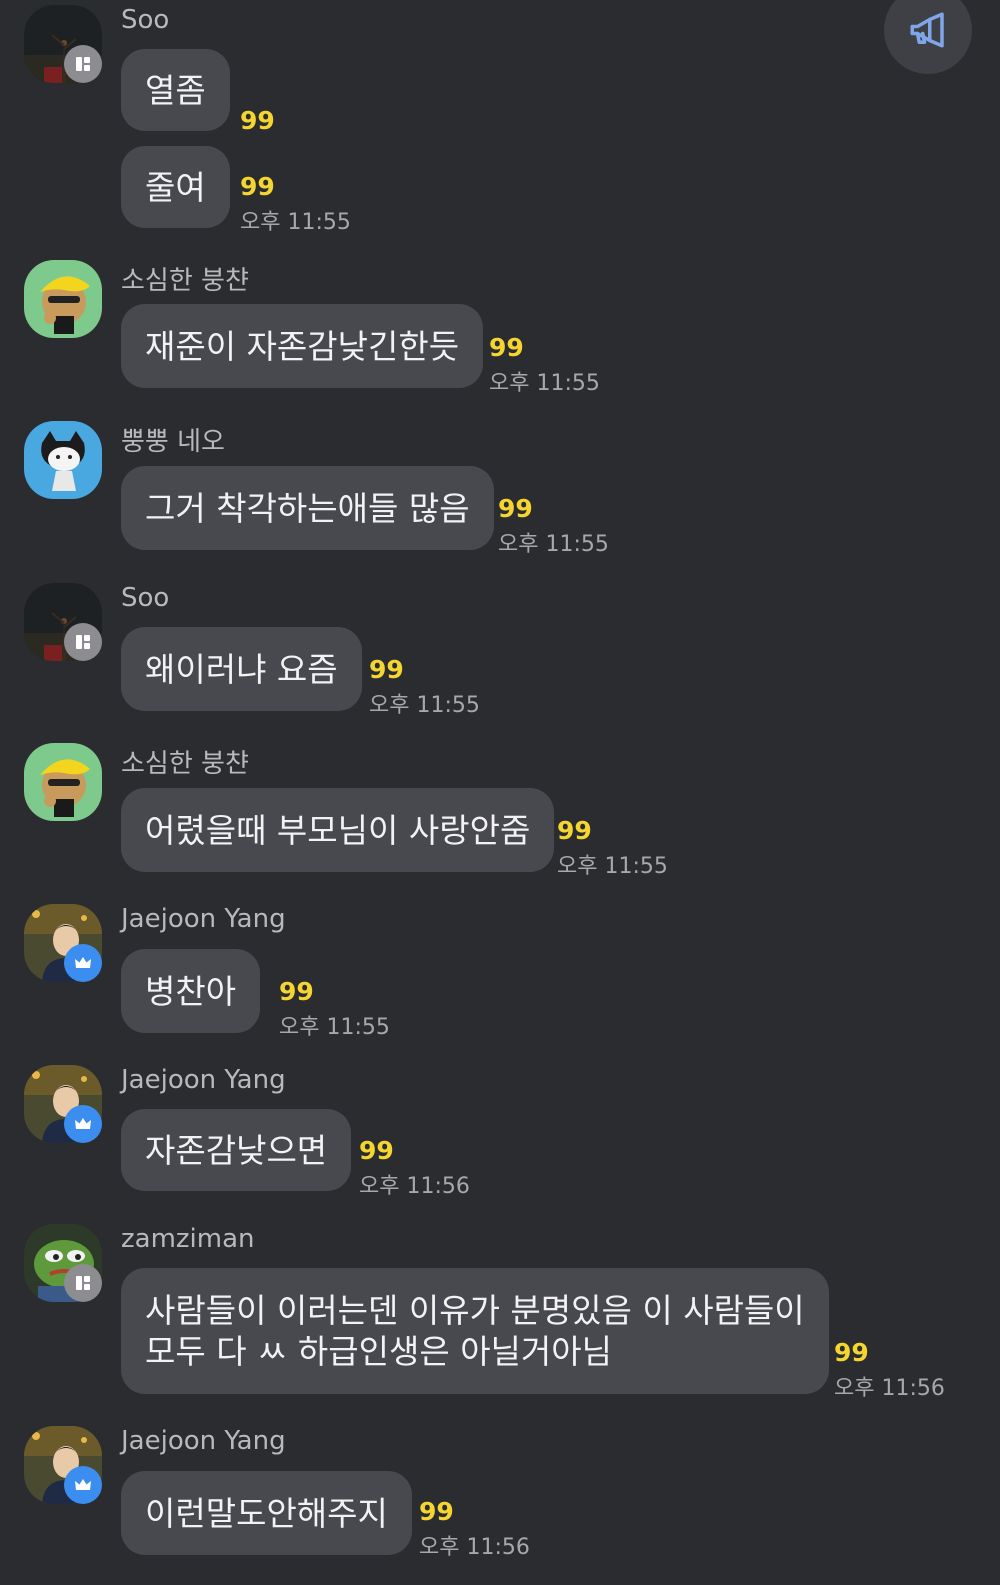 This screenshot has height=1585, width=1000. Describe the element at coordinates (307, 508) in the screenshot. I see `message-bubble: 그거 착각하는애들 많음` at that location.